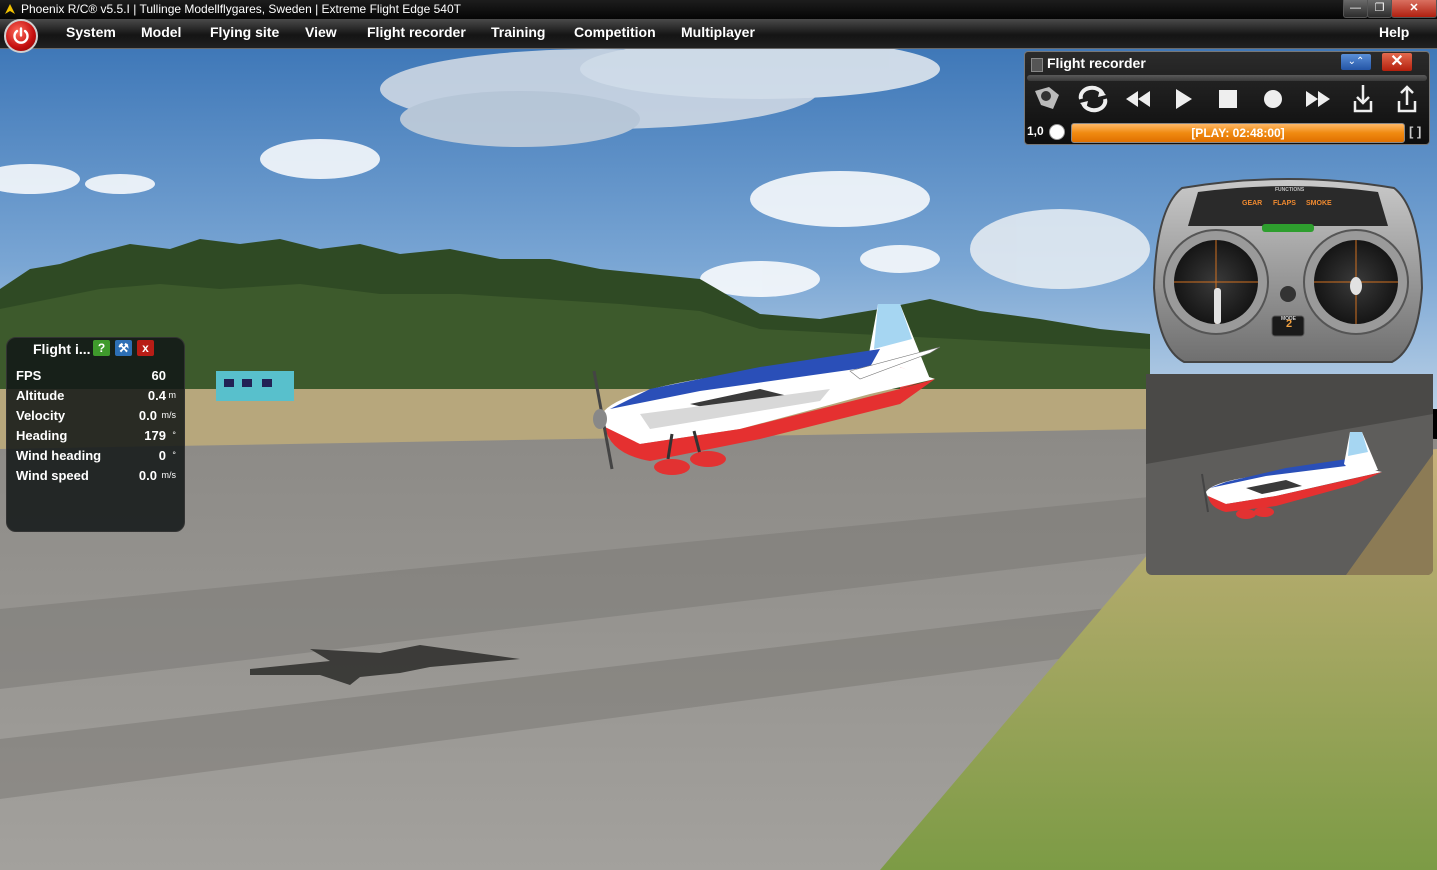 Image resolution: width=1437 pixels, height=870 pixels. Describe the element at coordinates (1397, 62) in the screenshot. I see `close-recorder-button: ✕` at that location.